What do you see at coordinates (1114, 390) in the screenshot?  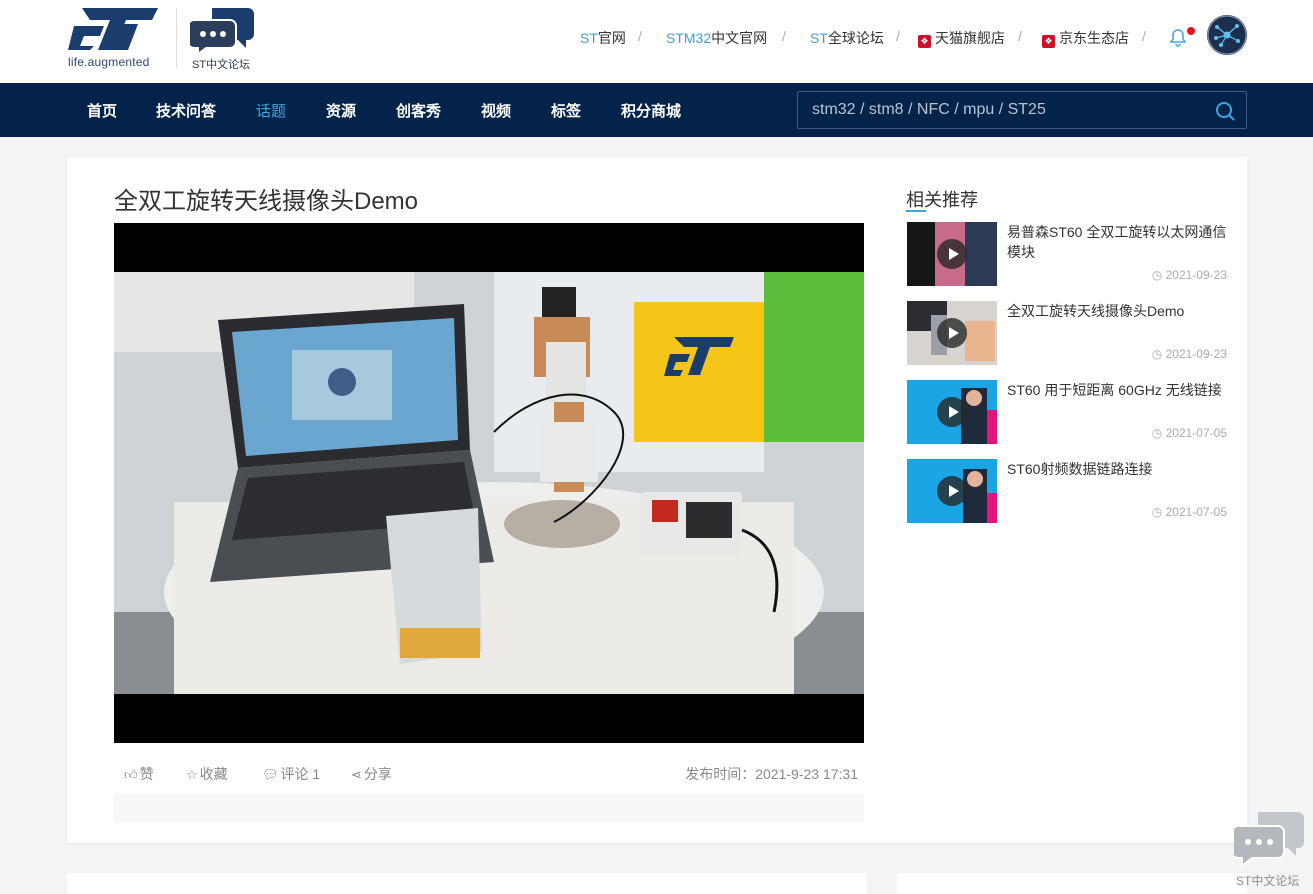 I see `related-item-title: ST60 用于短距离 60GHz 无线链接` at bounding box center [1114, 390].